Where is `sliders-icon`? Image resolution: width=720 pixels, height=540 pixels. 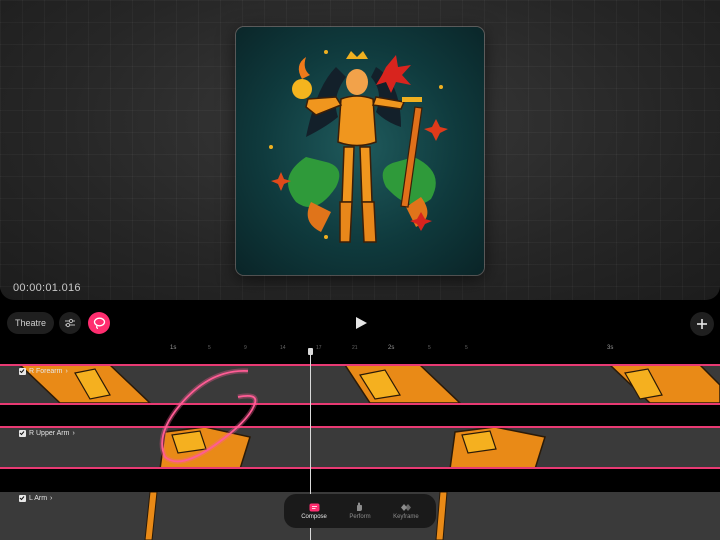 sliders-icon is located at coordinates (70, 323).